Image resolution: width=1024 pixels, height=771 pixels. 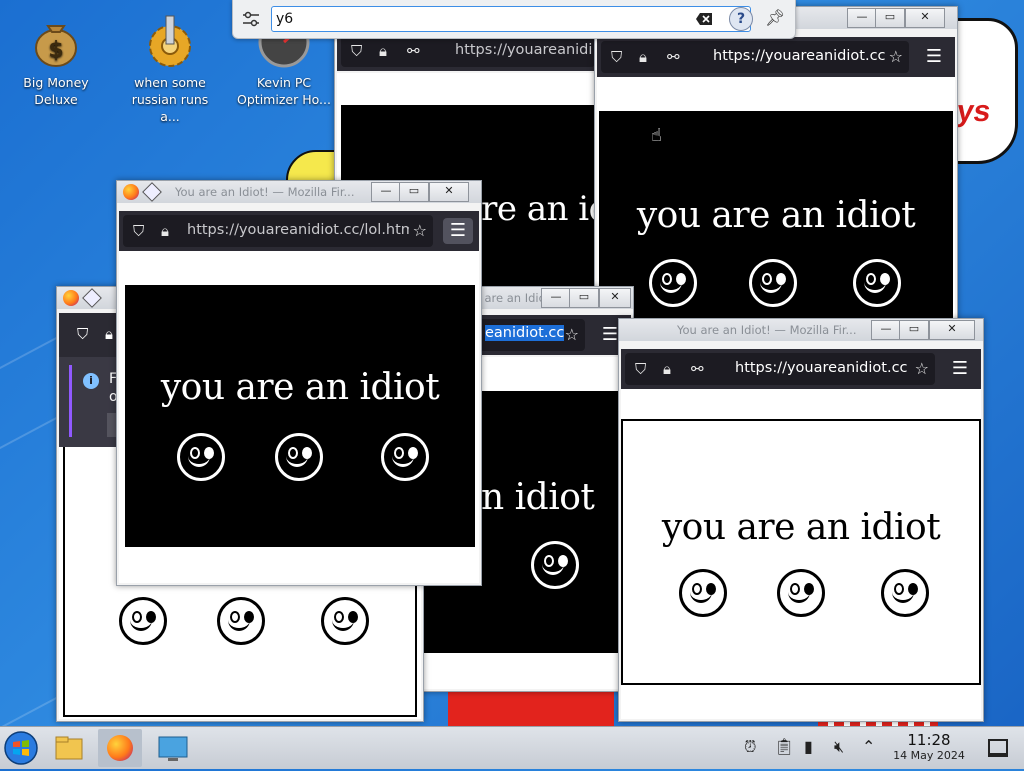 I want to click on url-bar: ⛉ 🔒︎ ⚯ https://youareanidi, so click(x=468, y=51).